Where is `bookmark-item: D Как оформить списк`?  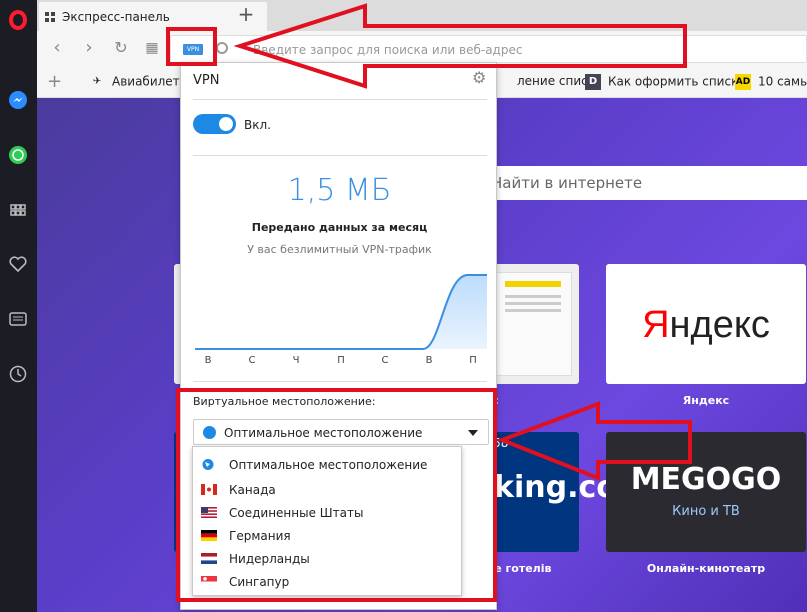
bookmark-item: D Как оформить списк is located at coordinates (661, 82).